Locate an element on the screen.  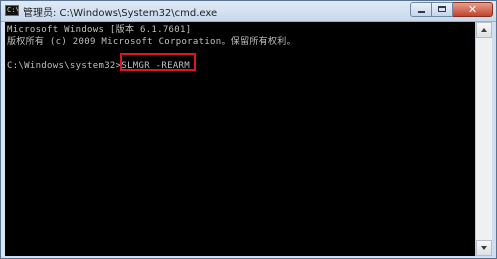
caption-buttons: ✕ is located at coordinates (451, 9).